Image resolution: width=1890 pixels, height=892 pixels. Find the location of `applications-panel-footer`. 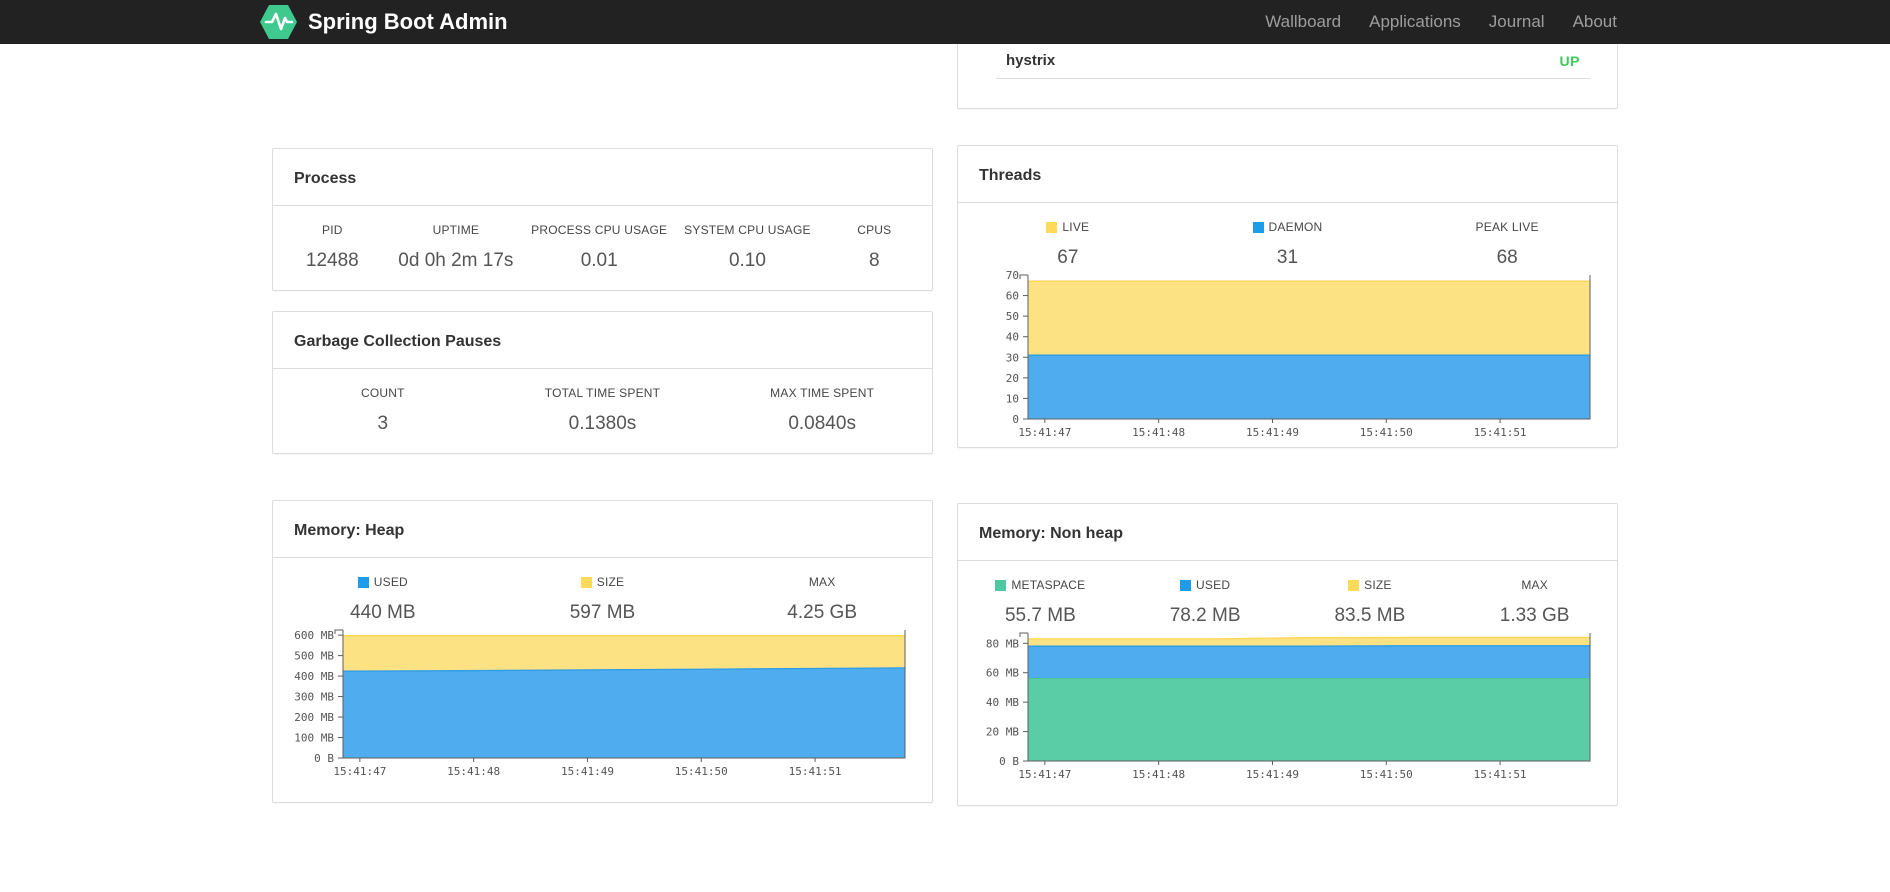

applications-panel-footer is located at coordinates (1287, 93).